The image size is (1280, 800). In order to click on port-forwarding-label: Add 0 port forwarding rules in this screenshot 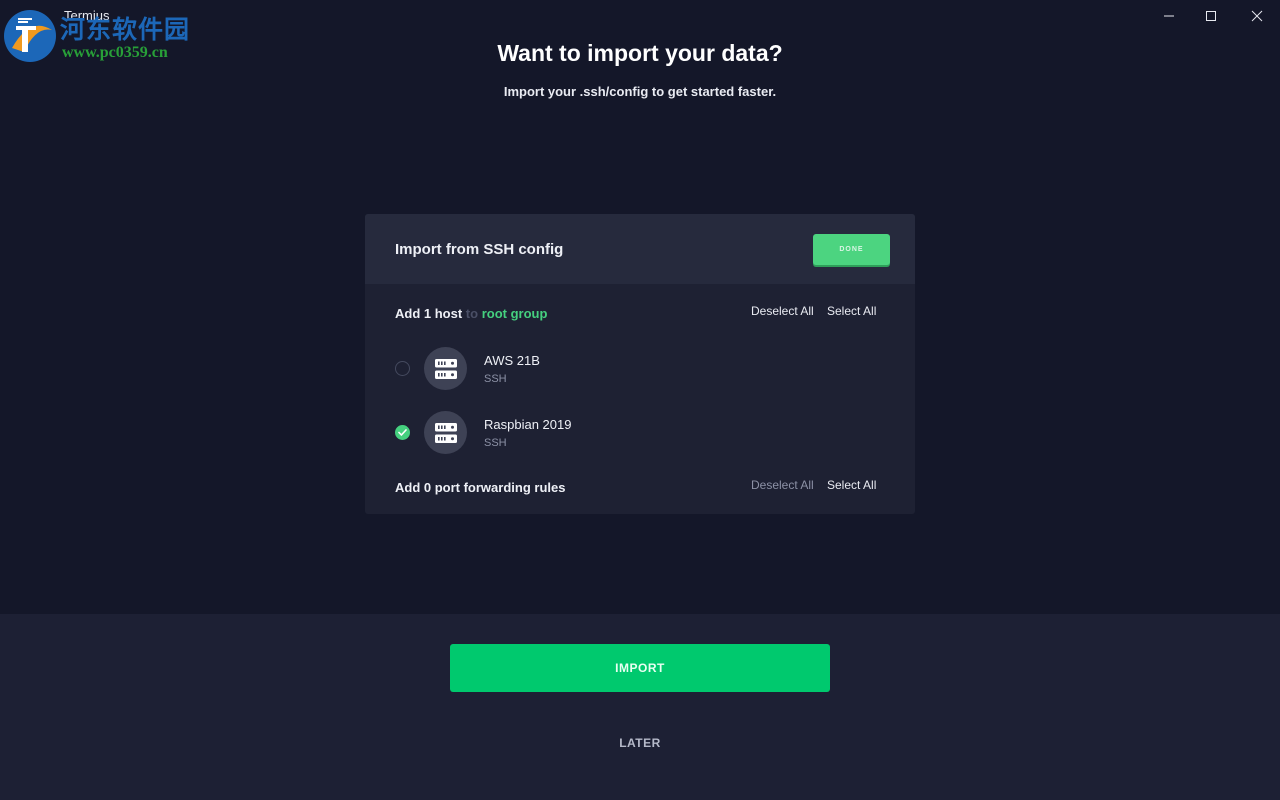, I will do `click(480, 487)`.